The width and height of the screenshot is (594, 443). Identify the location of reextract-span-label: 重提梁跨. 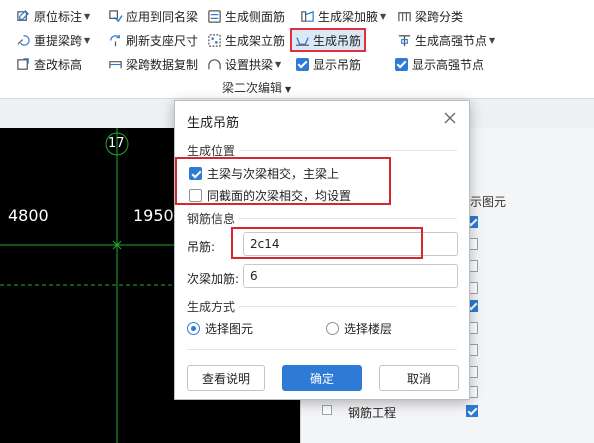
(58, 40).